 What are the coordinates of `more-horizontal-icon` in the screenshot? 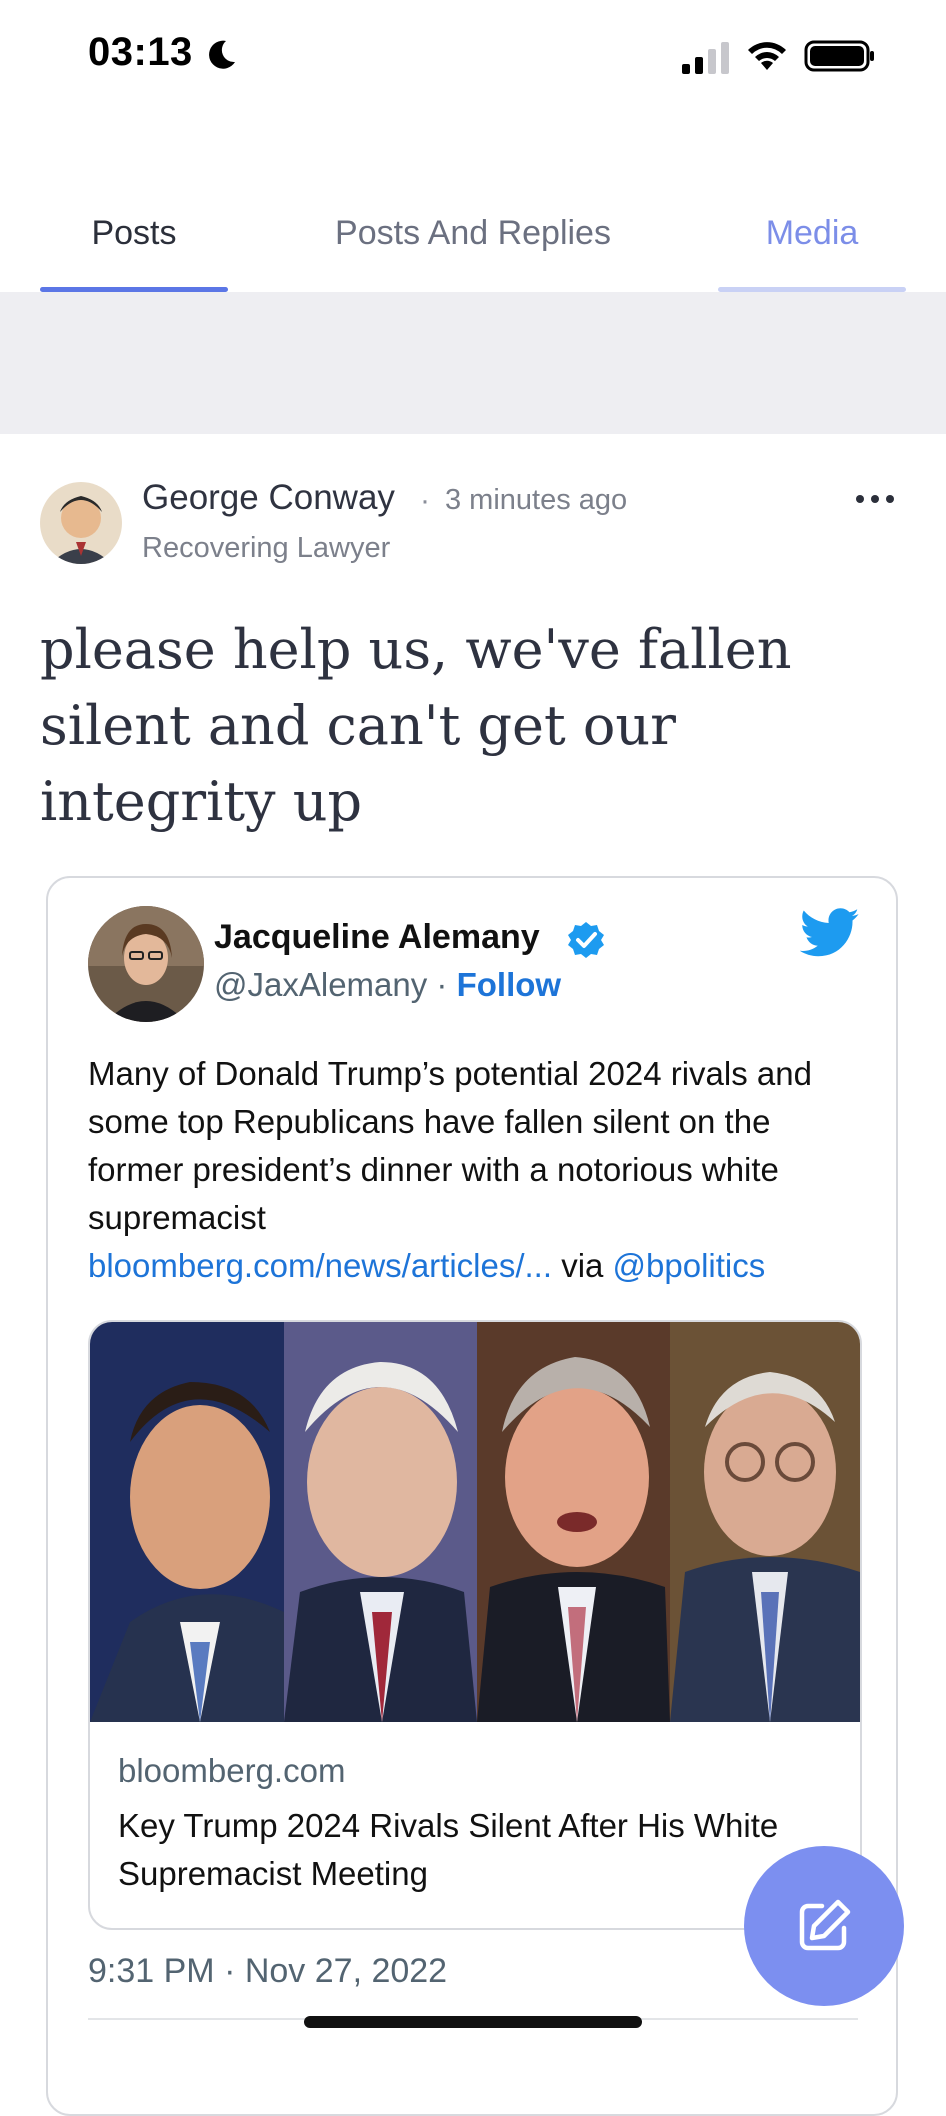 It's located at (875, 499).